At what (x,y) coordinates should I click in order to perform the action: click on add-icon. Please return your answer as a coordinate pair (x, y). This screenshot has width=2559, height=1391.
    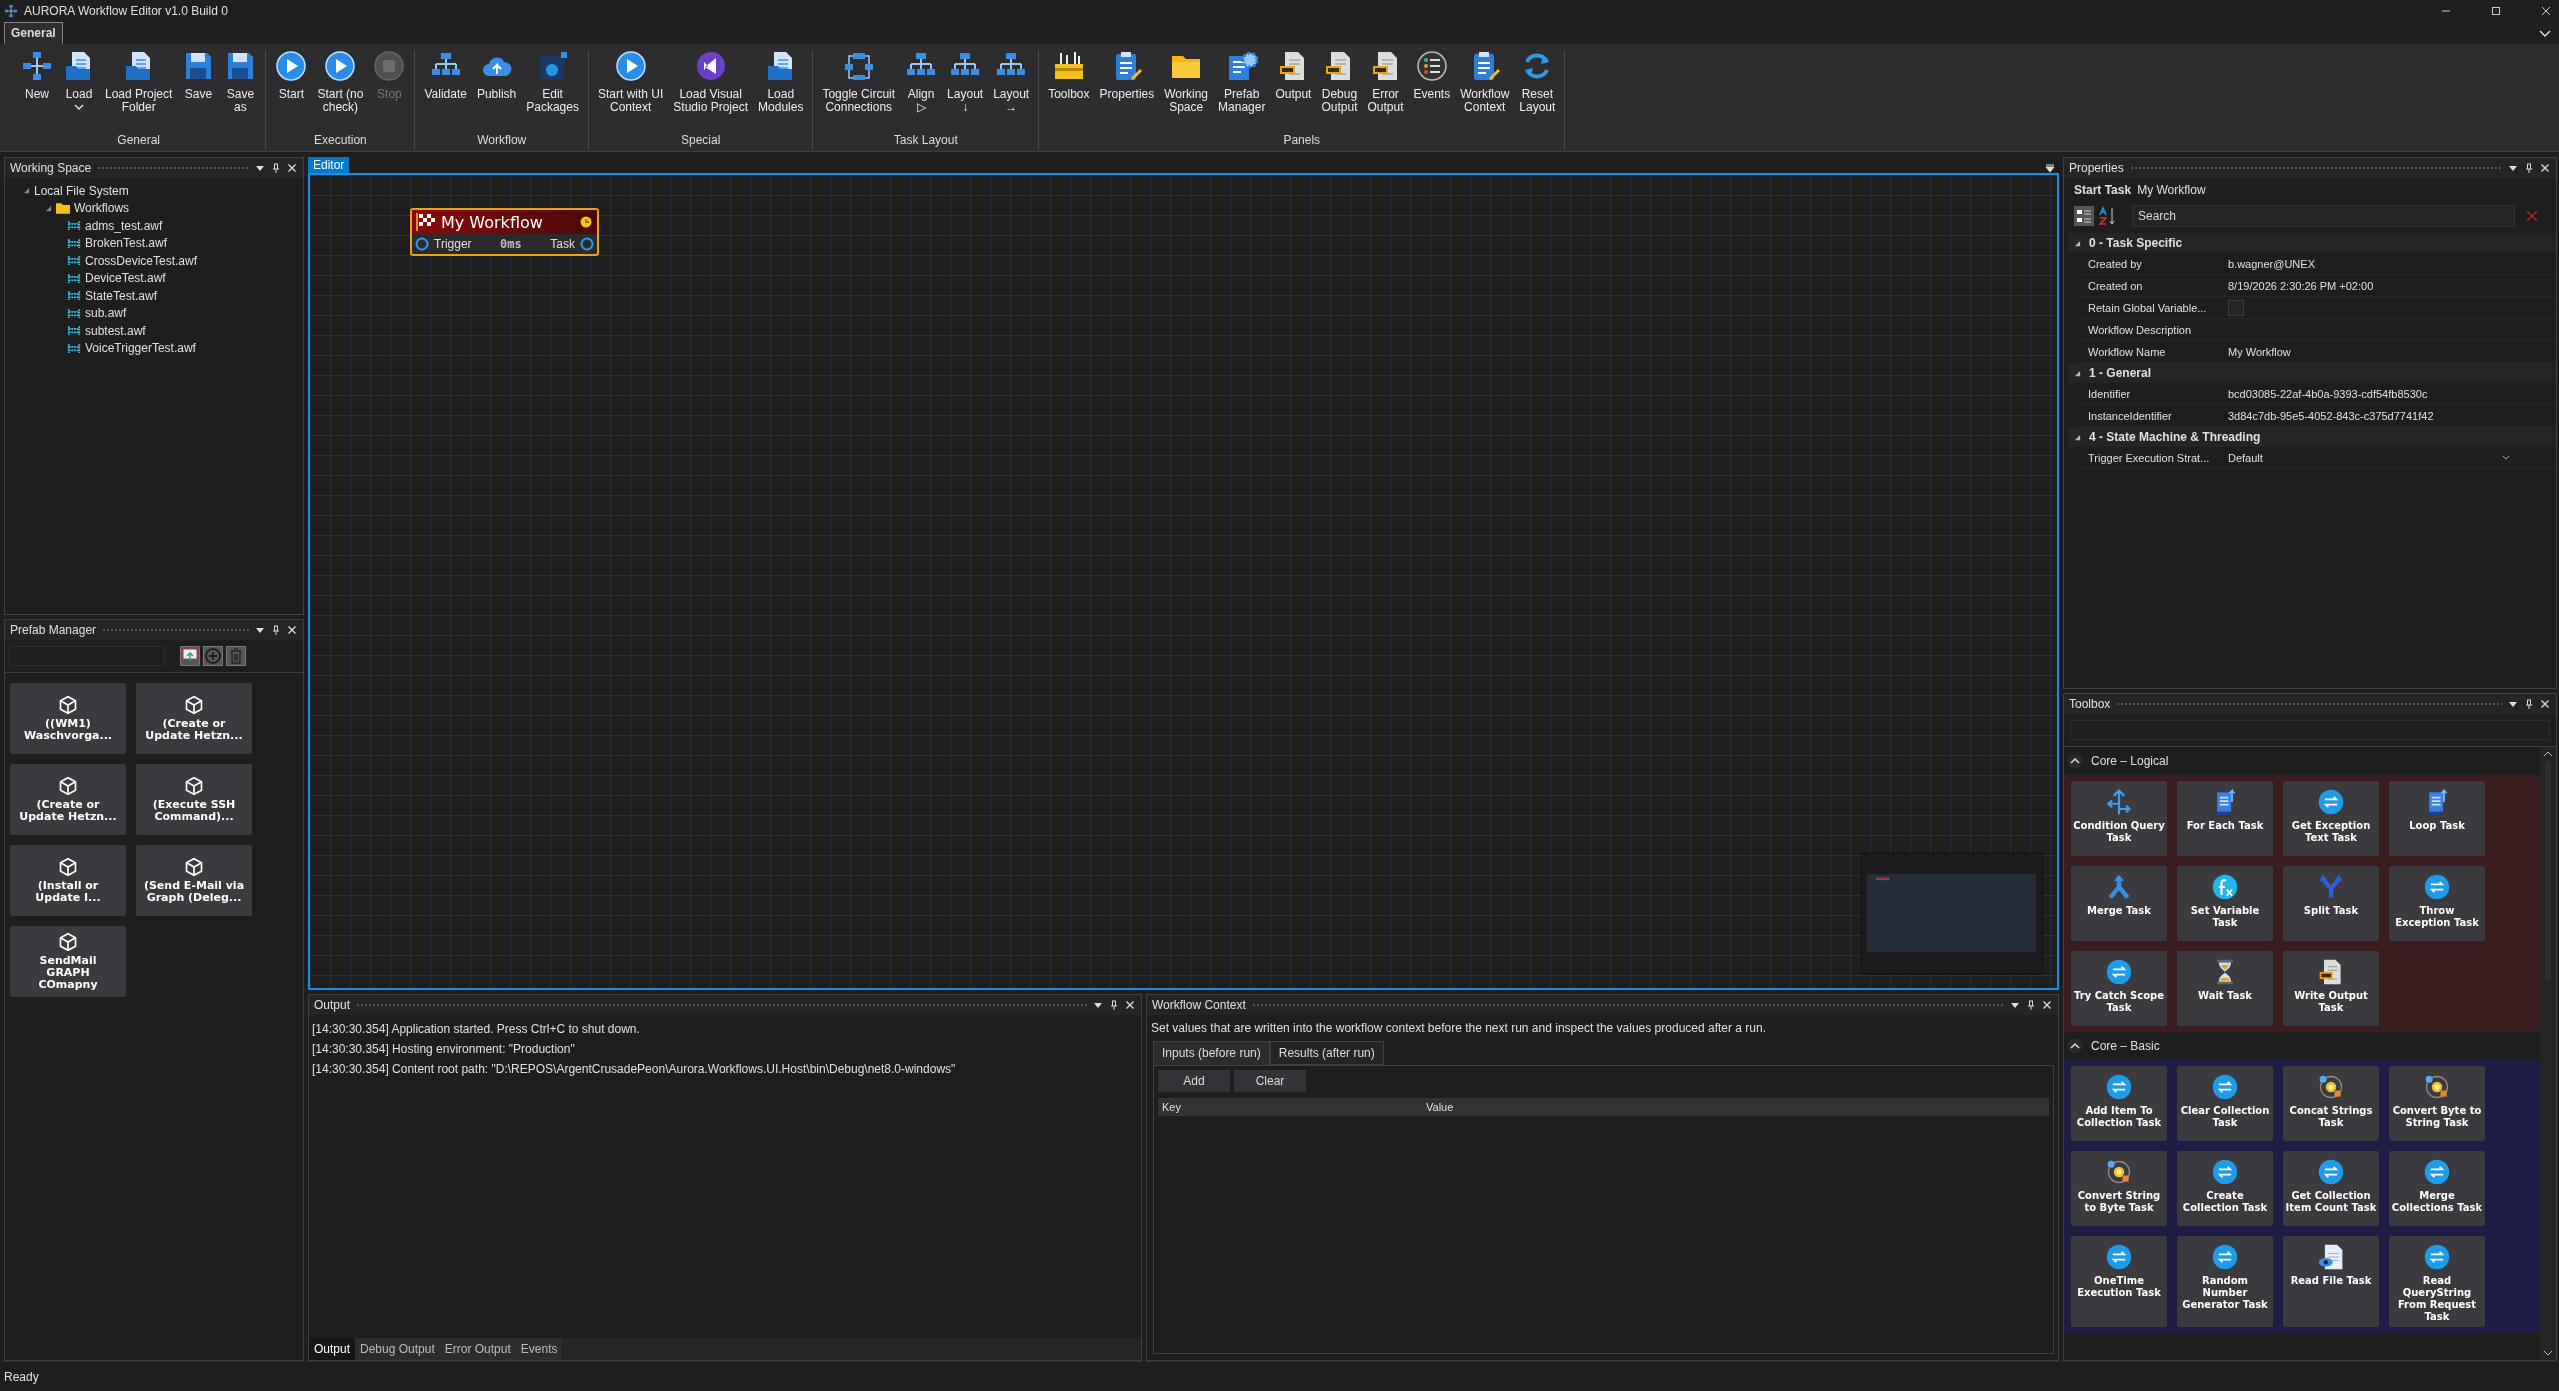
    Looking at the image, I should click on (213, 656).